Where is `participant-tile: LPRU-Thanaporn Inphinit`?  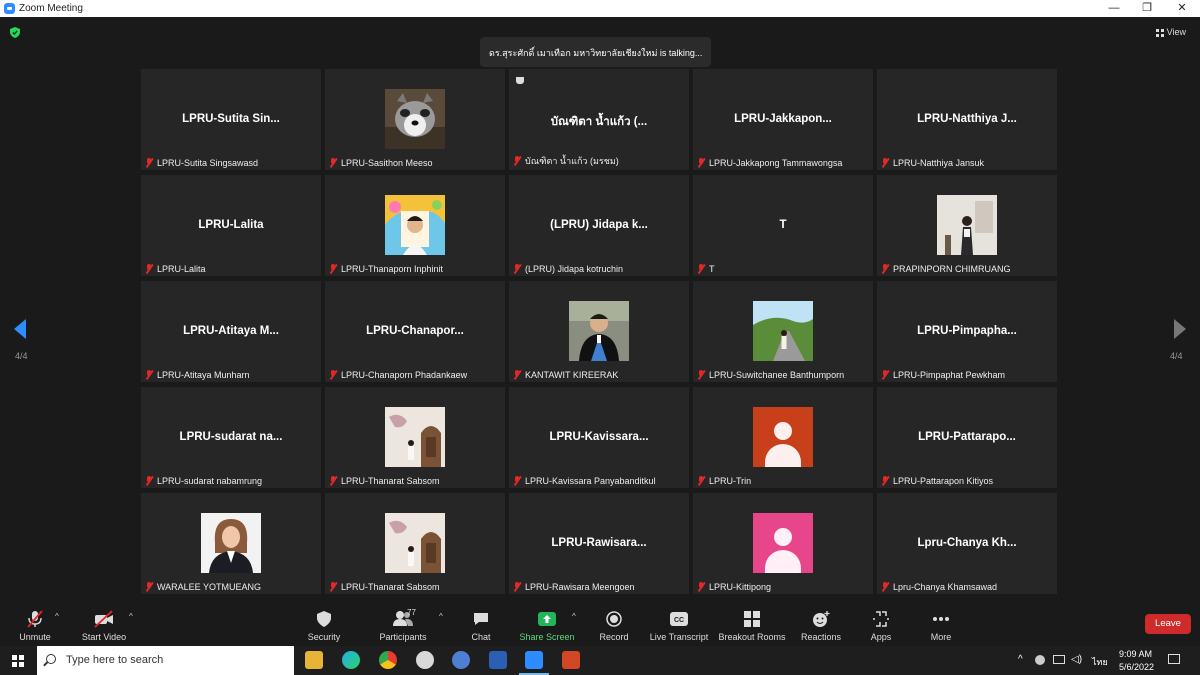
participant-tile: LPRU-Thanaporn Inphinit is located at coordinates (415, 225).